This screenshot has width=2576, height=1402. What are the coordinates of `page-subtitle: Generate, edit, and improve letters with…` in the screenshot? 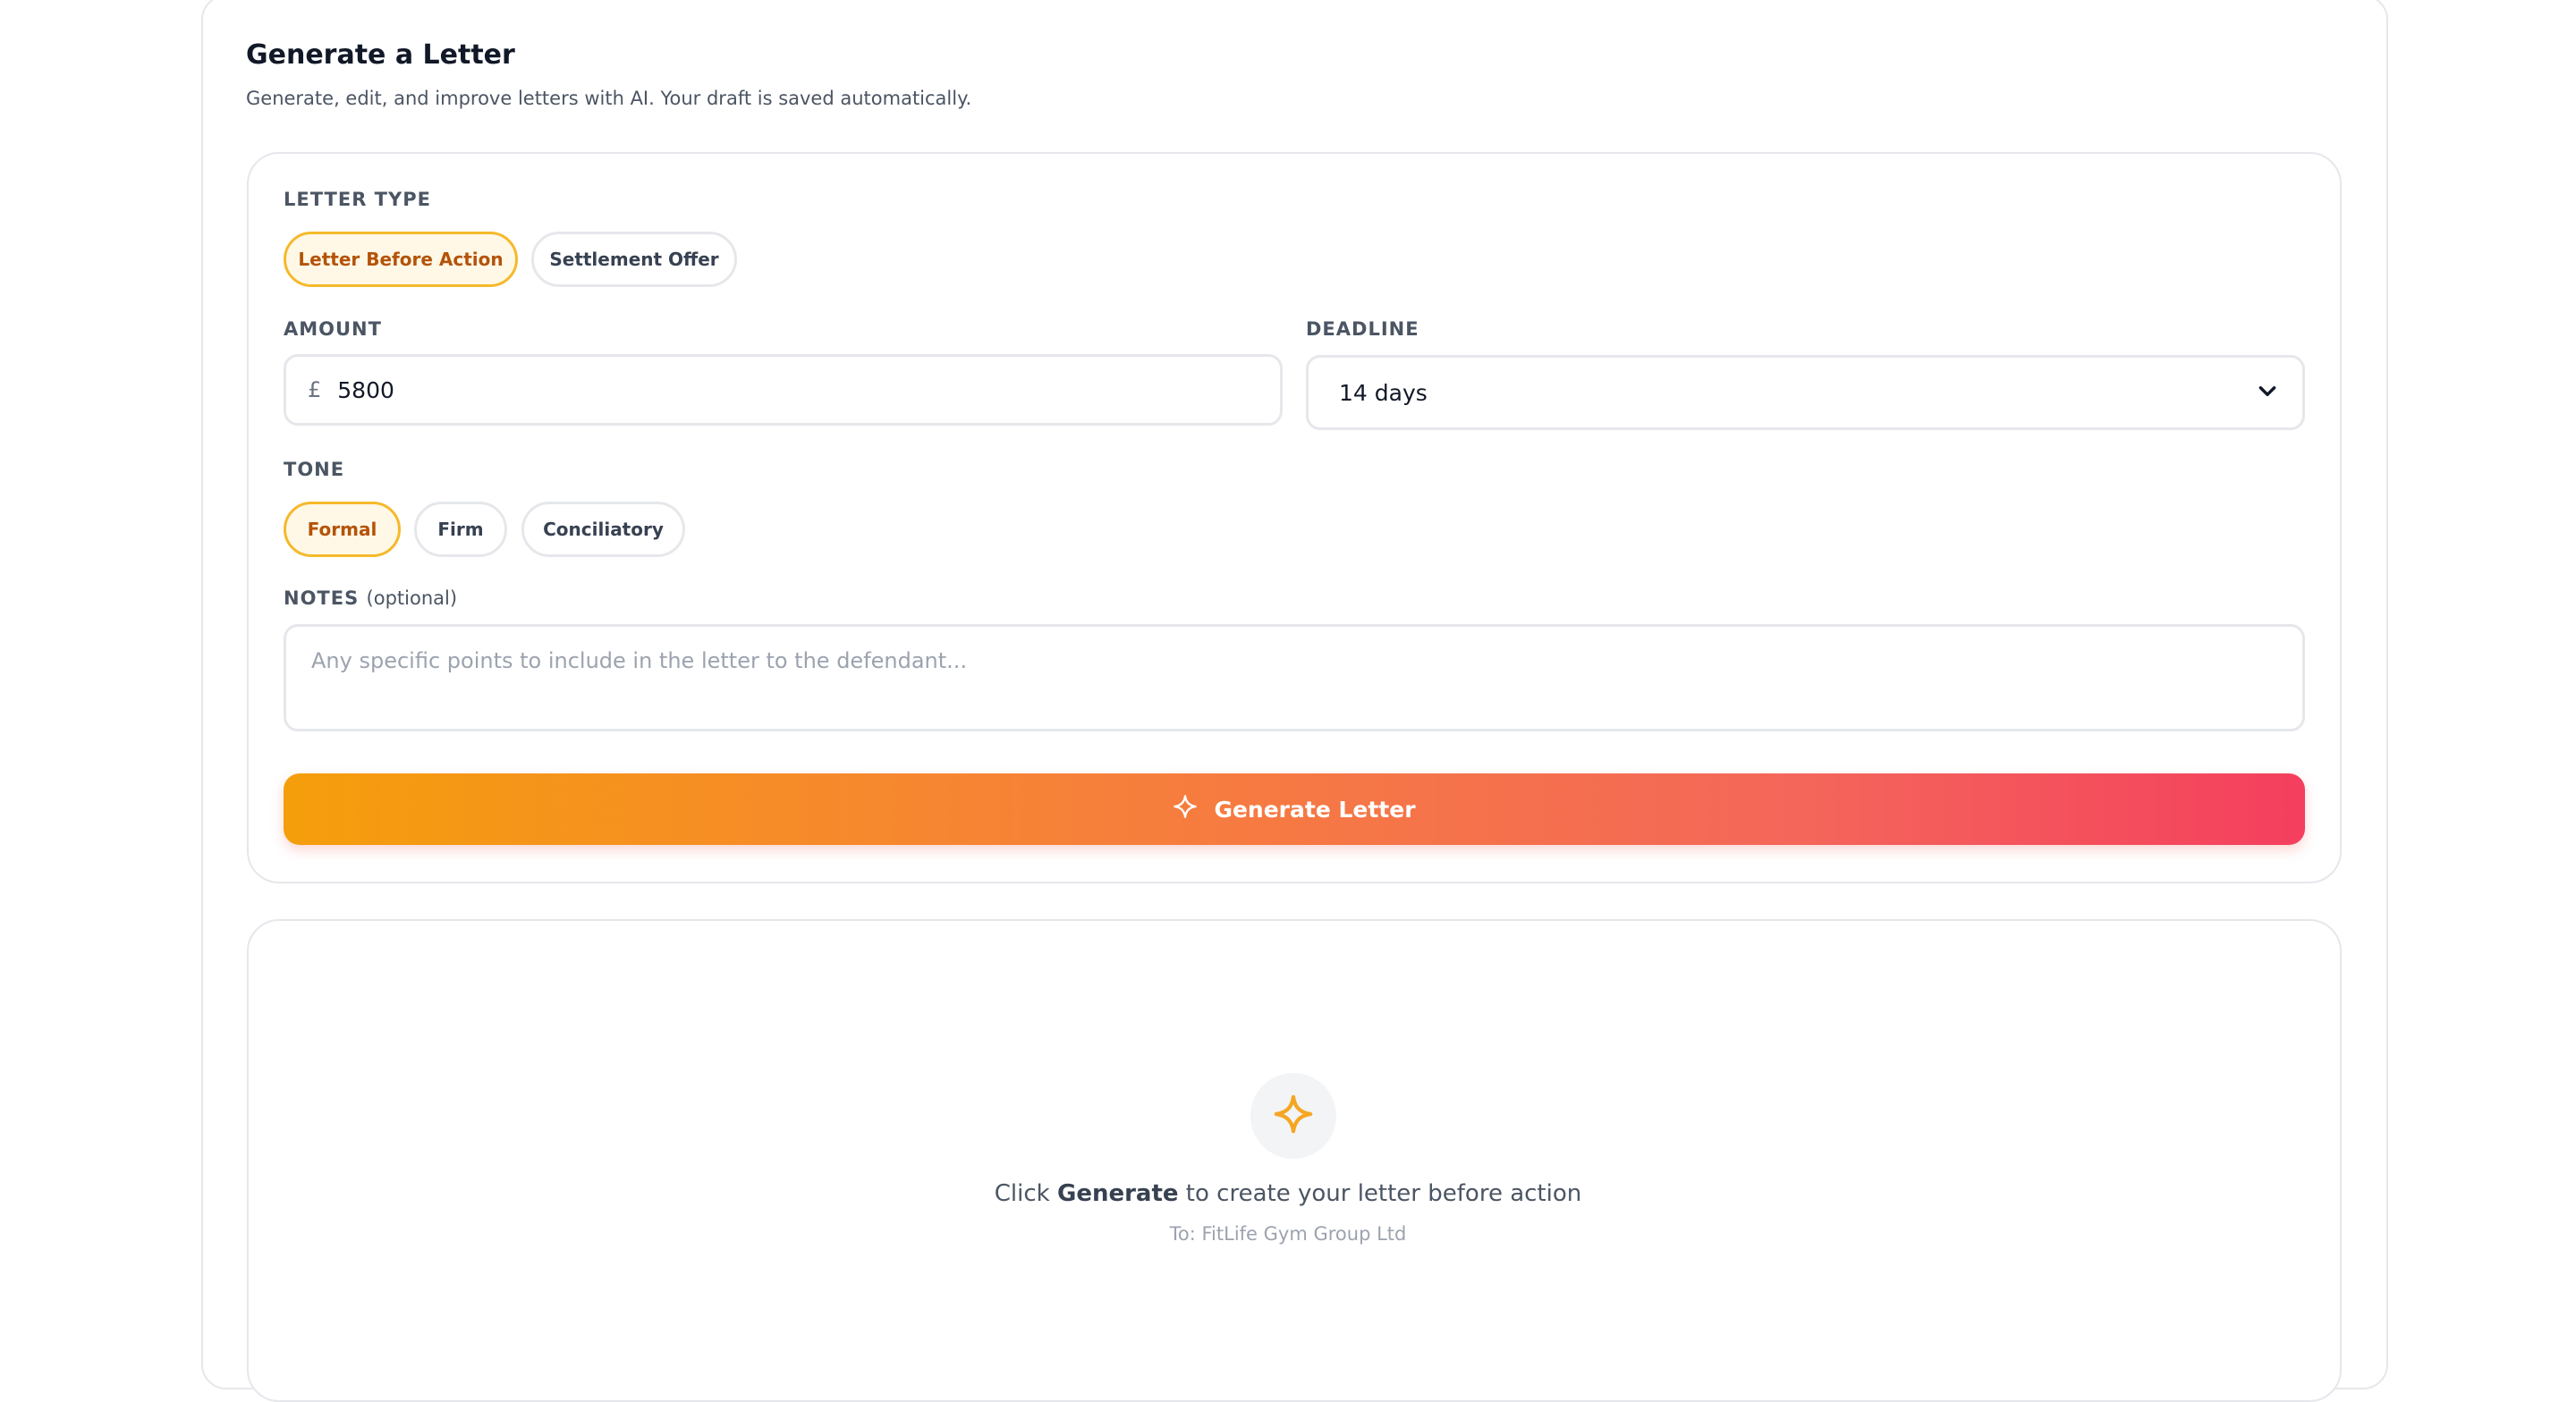 It's located at (609, 98).